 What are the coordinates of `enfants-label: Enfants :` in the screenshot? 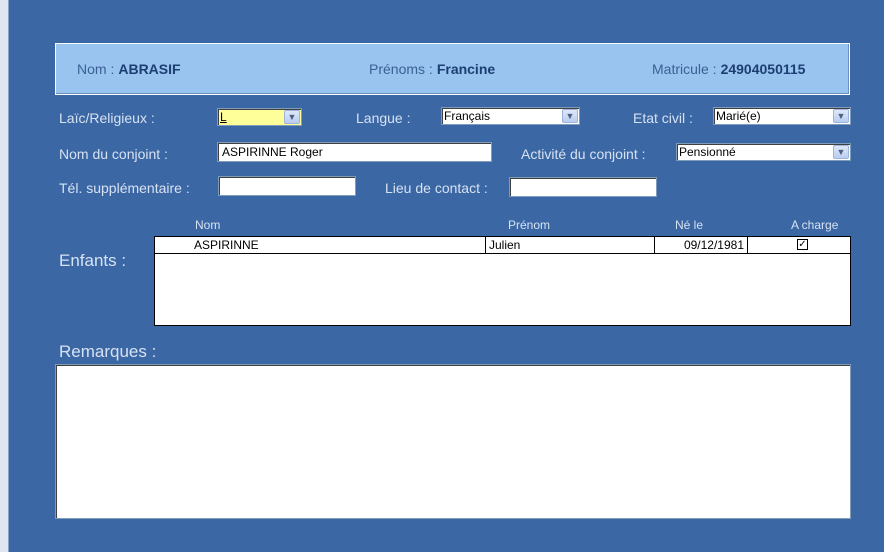 It's located at (93, 260).